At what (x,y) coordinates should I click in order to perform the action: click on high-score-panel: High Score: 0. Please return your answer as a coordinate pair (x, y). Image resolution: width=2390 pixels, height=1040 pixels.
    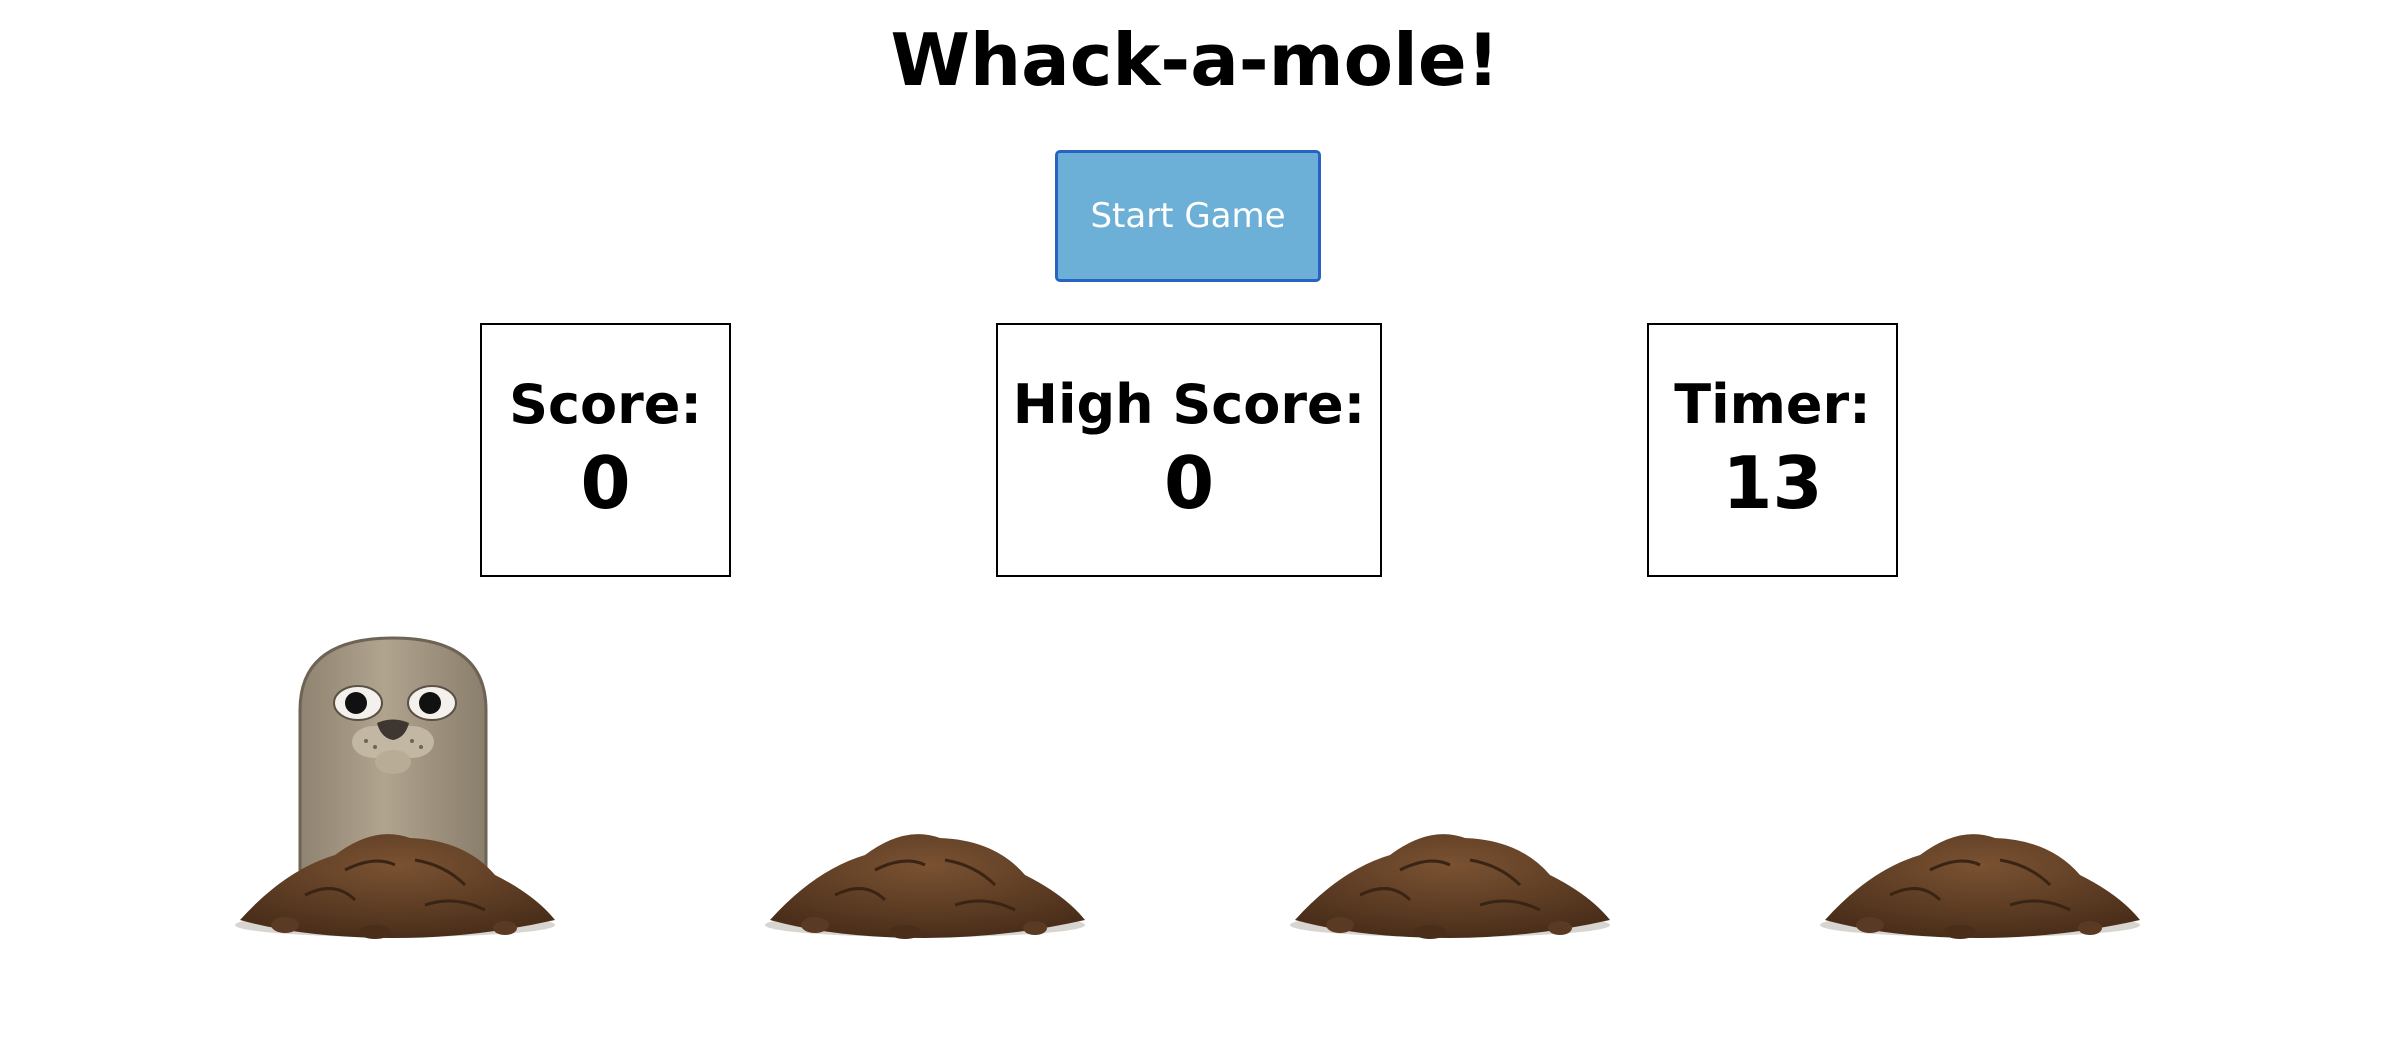
    Looking at the image, I should click on (1189, 450).